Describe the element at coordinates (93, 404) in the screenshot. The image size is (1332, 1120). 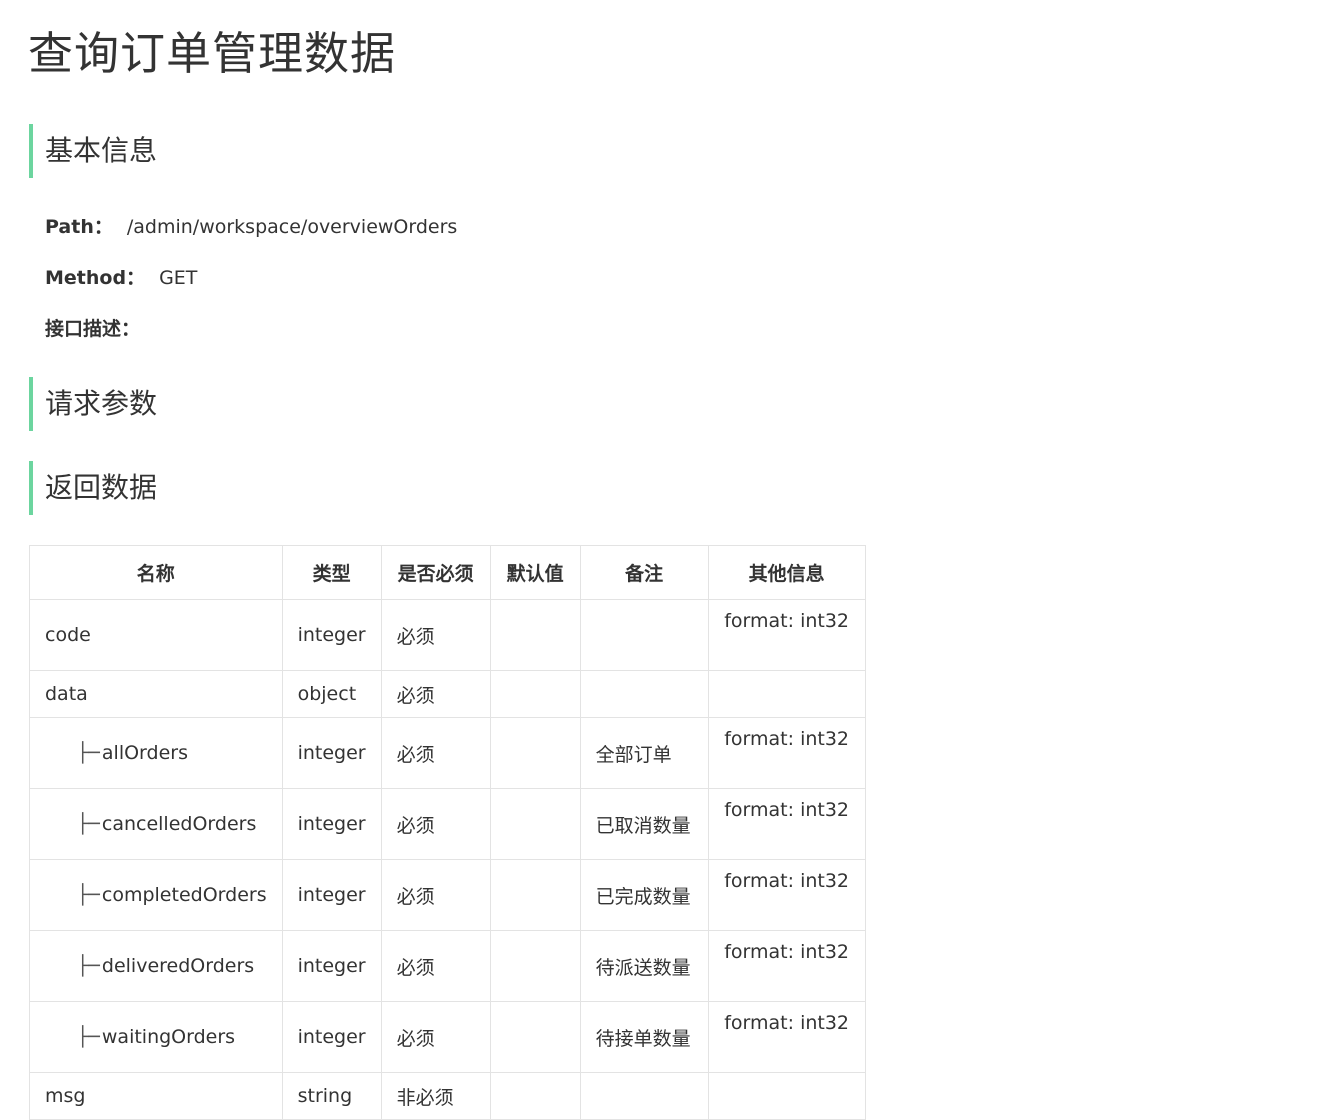
I see `section-heading-request-params: 请求参数` at that location.